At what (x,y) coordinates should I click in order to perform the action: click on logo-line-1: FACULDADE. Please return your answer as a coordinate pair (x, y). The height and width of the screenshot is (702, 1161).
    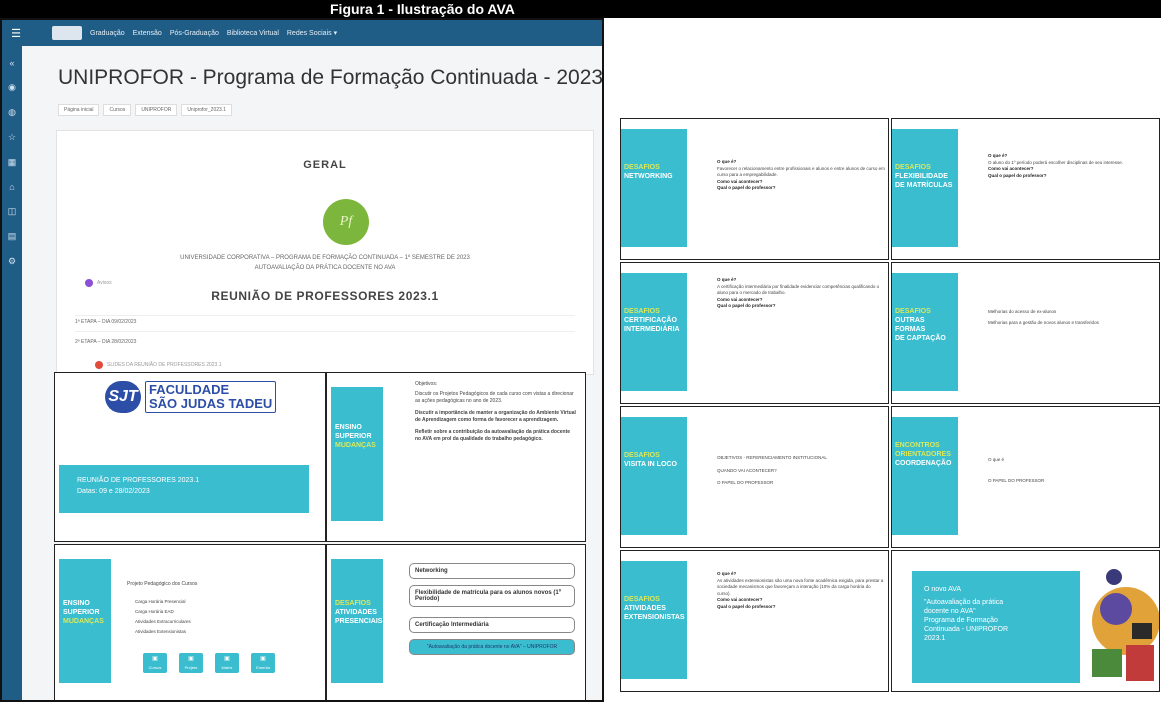
    Looking at the image, I should click on (189, 389).